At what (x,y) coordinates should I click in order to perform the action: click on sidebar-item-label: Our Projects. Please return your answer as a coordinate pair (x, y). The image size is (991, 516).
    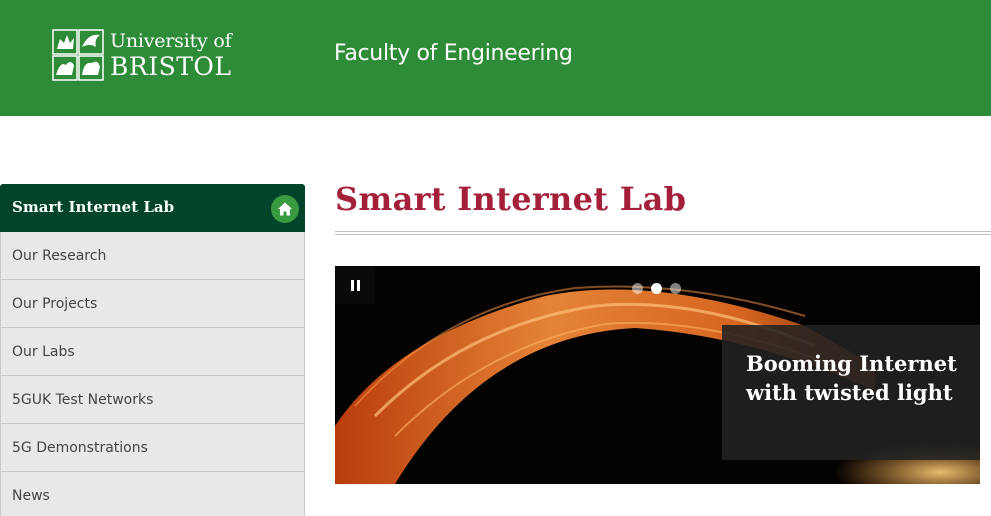
    Looking at the image, I should click on (55, 304).